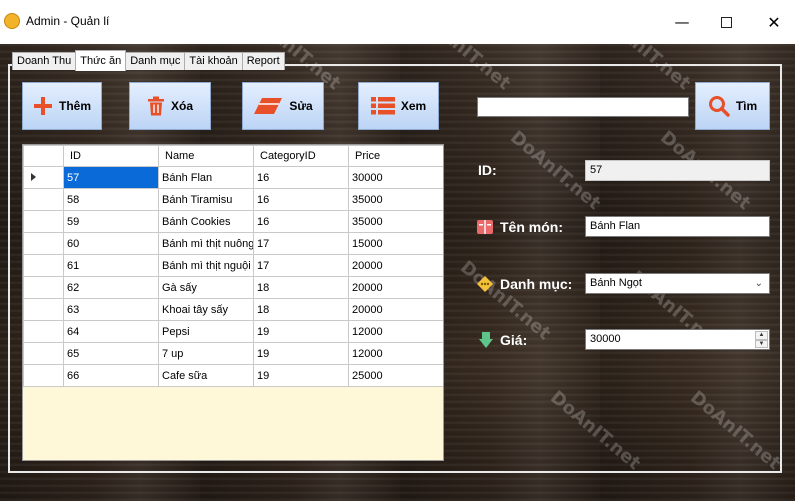 This screenshot has height=501, width=795. I want to click on tab-thuc-an: Thức ăn, so click(101, 60).